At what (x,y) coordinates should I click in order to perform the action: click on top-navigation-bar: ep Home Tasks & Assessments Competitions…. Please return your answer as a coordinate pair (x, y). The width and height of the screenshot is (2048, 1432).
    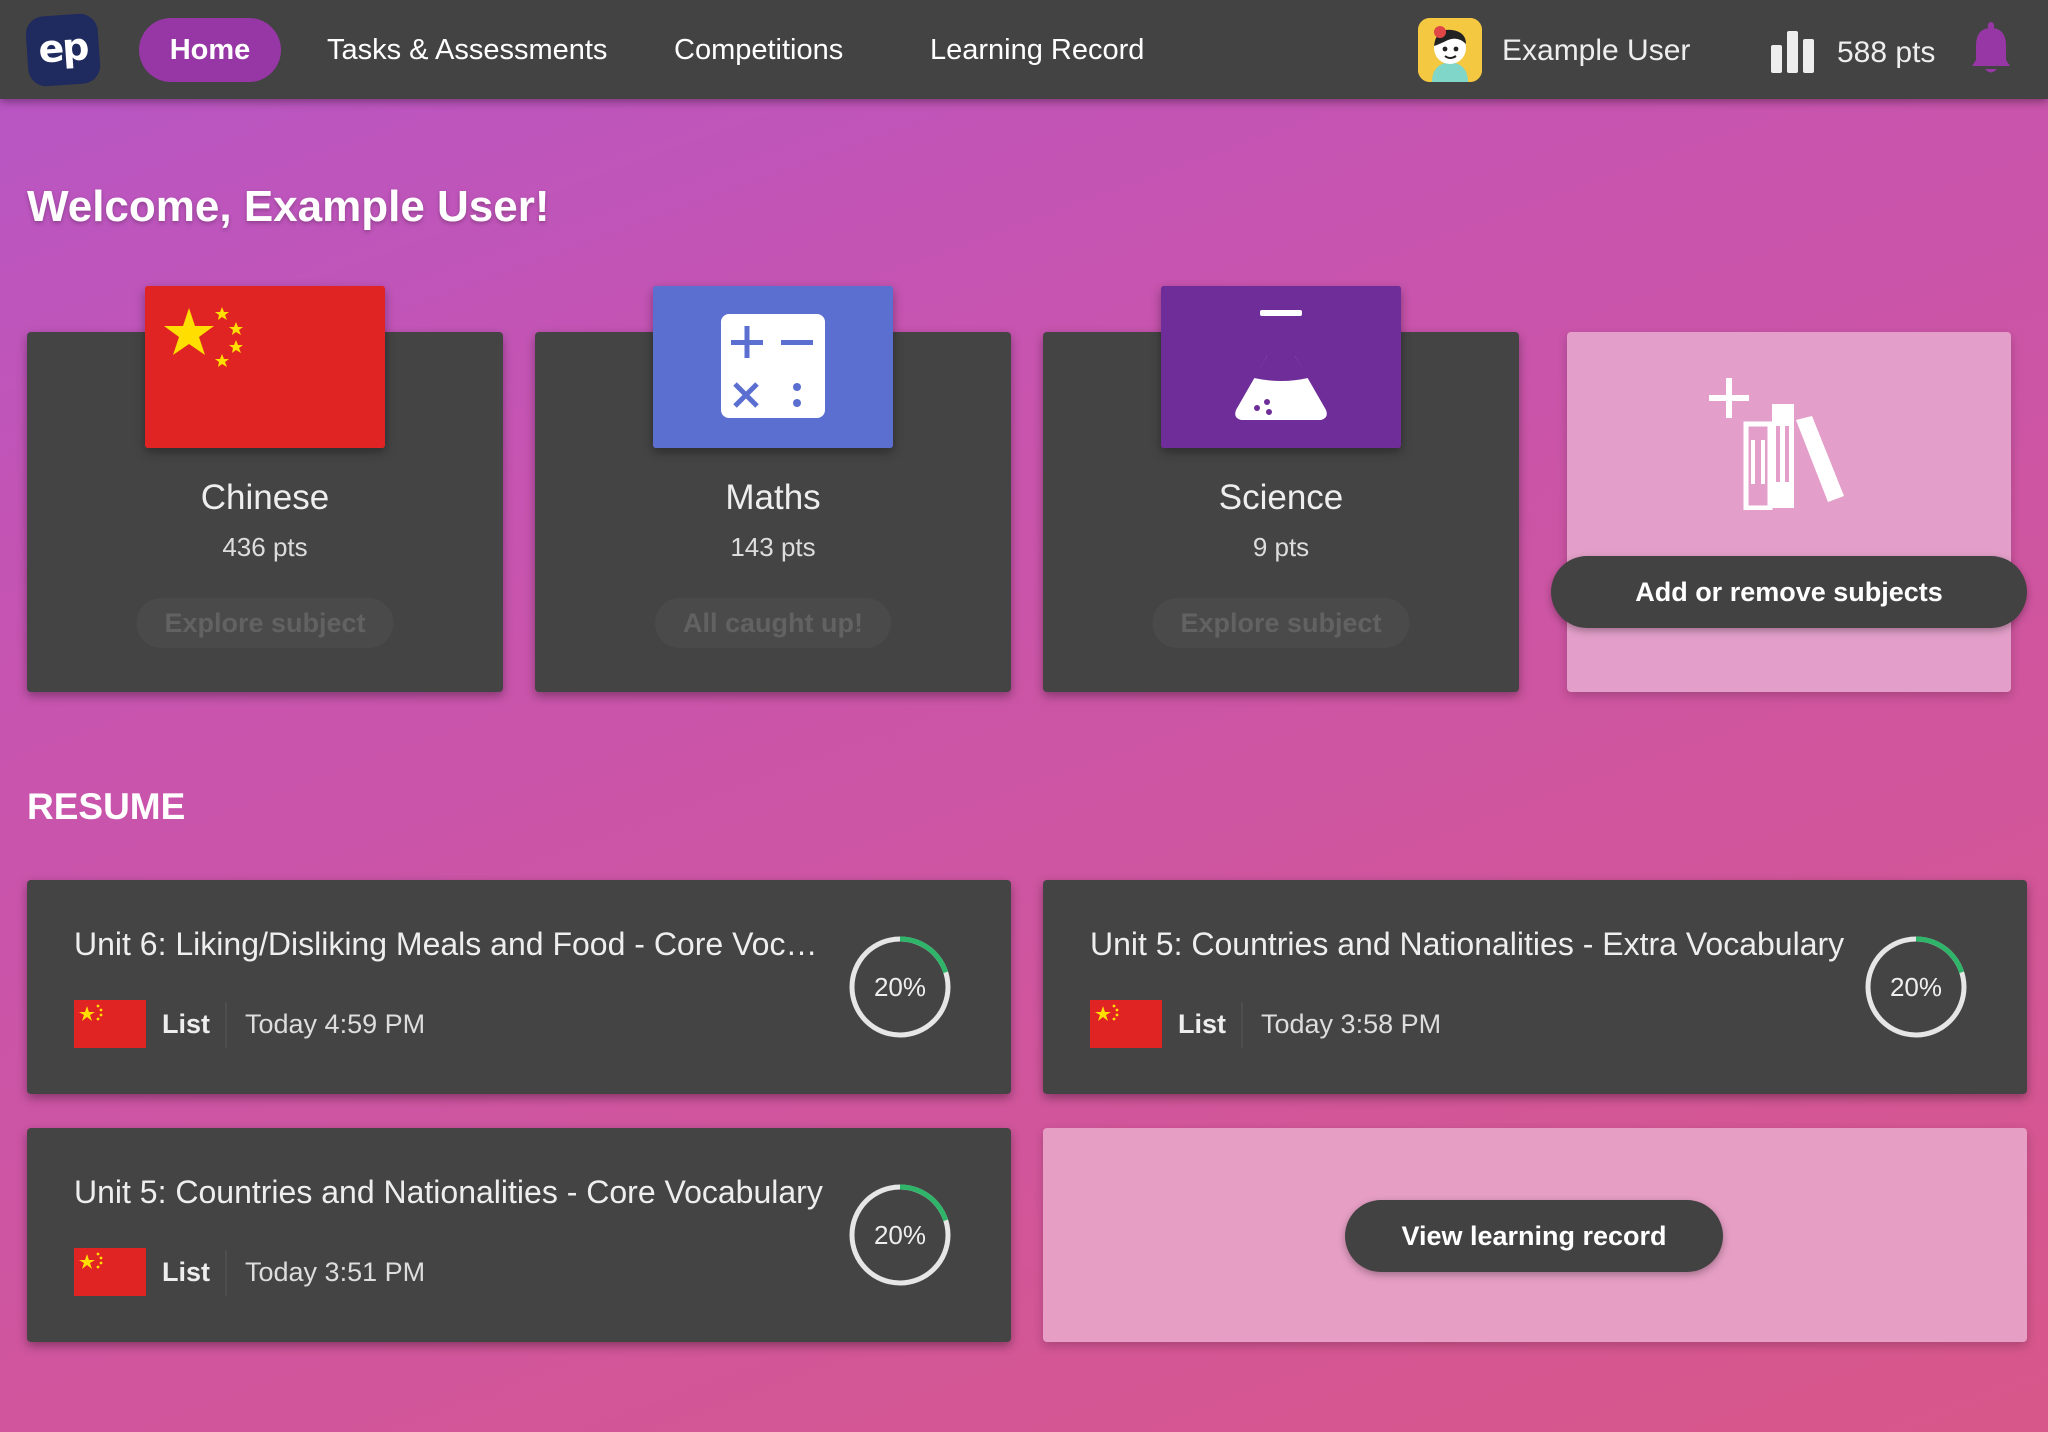
    Looking at the image, I should click on (1024, 49).